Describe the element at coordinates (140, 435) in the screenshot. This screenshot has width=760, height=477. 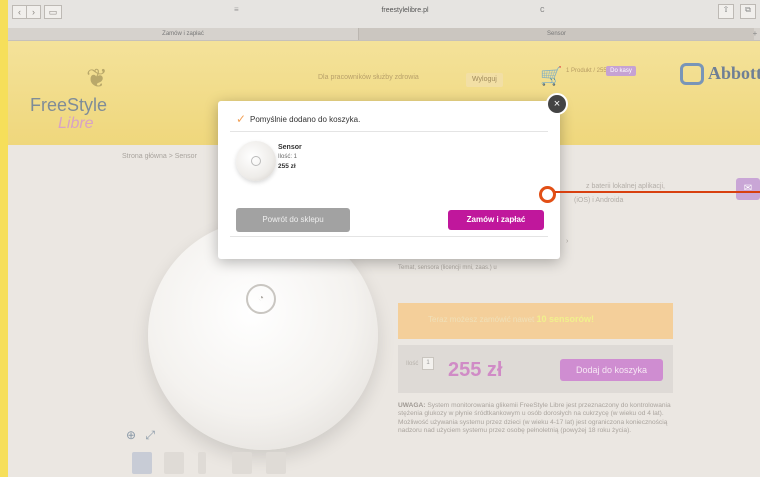
I see `zoom-controls: ⊕ ⤢` at that location.